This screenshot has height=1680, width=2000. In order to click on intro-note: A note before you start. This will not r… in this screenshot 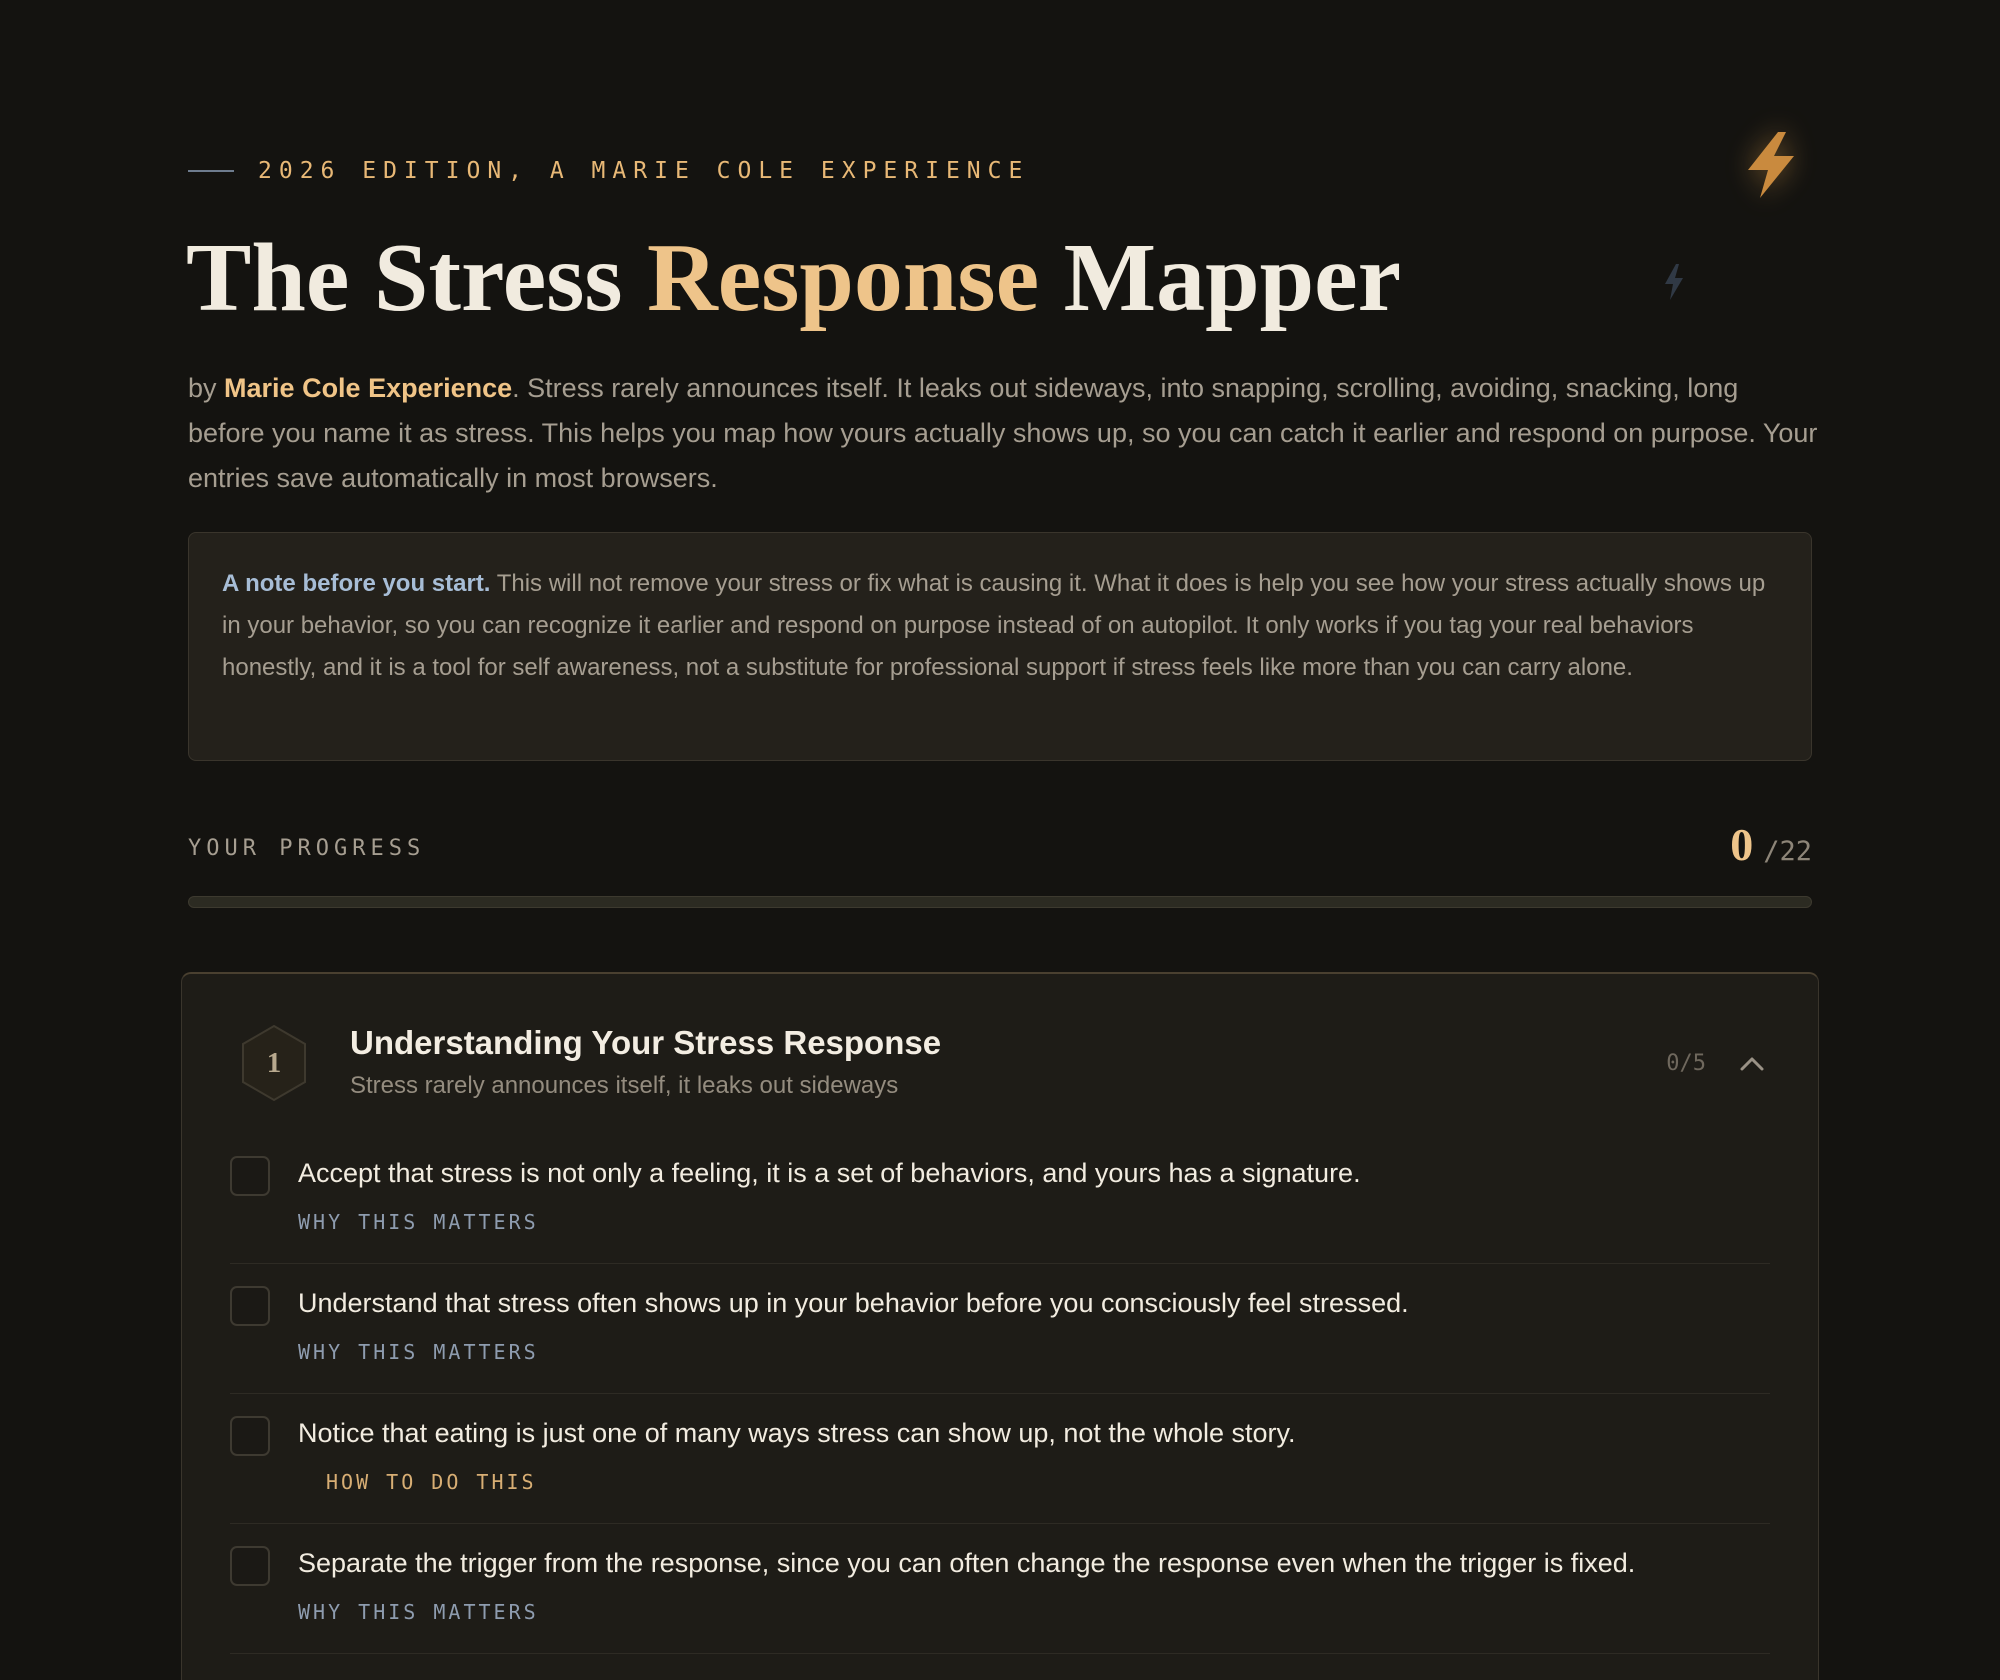, I will do `click(1000, 646)`.